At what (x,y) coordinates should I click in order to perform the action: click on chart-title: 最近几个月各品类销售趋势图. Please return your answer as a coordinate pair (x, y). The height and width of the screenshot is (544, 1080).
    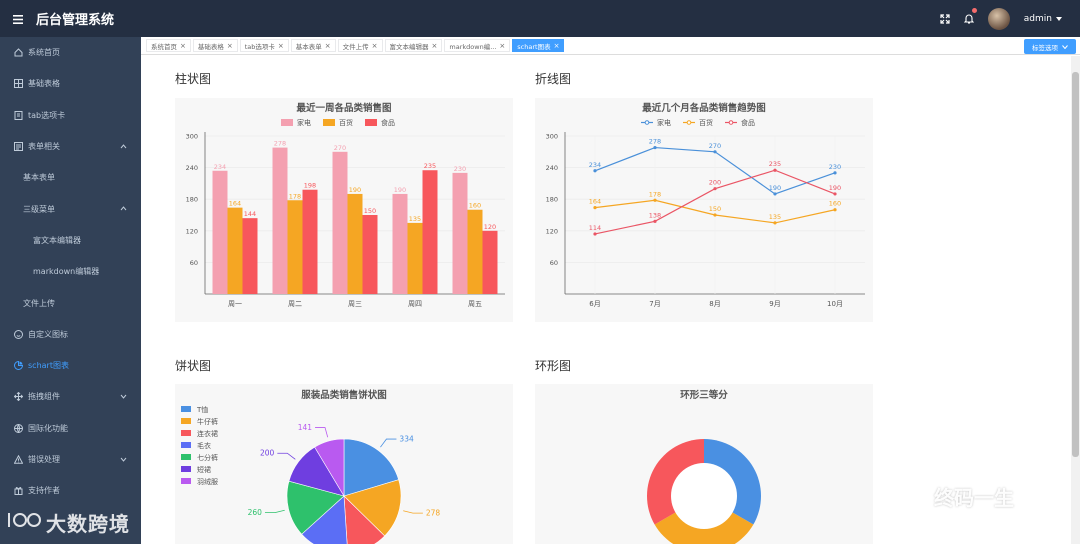
    Looking at the image, I should click on (704, 108).